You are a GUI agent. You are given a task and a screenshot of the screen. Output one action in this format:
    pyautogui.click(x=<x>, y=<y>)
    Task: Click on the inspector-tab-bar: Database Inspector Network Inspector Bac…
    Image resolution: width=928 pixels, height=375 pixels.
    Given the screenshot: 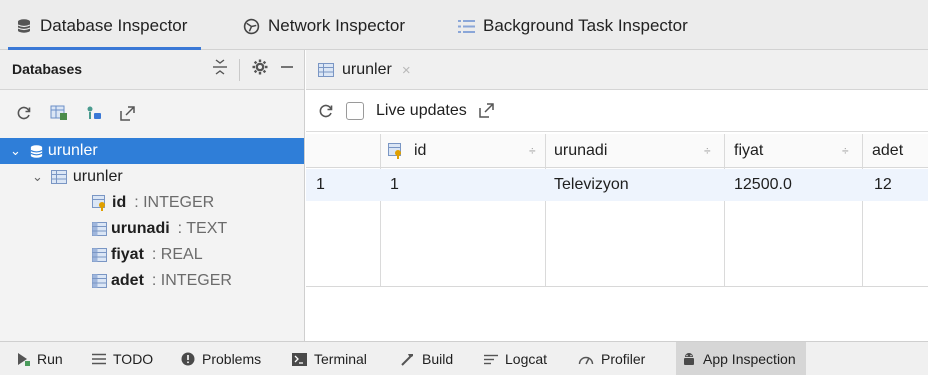 What is the action you would take?
    pyautogui.click(x=464, y=25)
    